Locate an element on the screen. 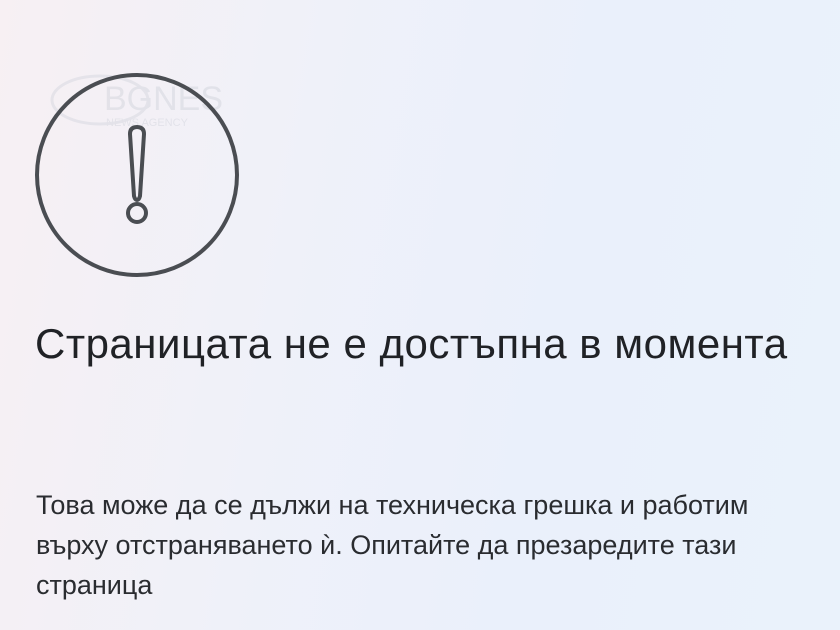  exclamation-circle-icon is located at coordinates (137, 175).